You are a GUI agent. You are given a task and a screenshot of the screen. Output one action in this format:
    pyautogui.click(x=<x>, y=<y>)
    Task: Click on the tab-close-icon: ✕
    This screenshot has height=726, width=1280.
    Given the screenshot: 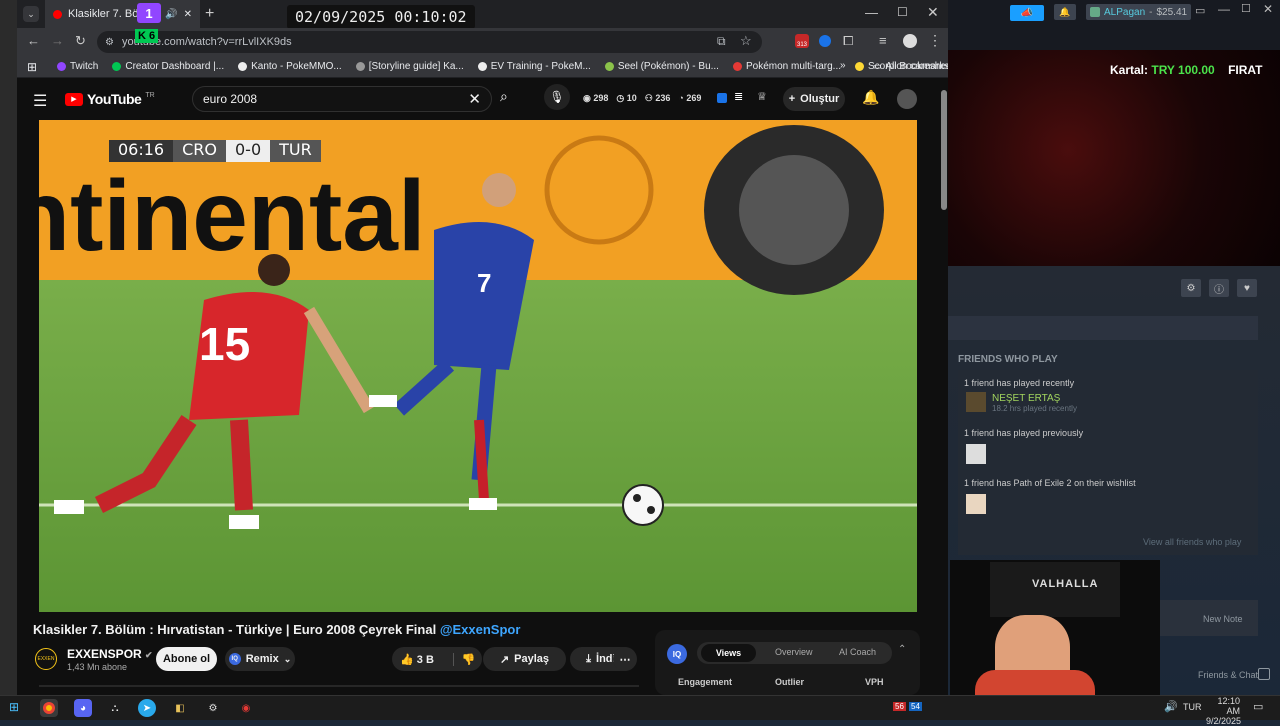 What is the action you would take?
    pyautogui.click(x=188, y=14)
    